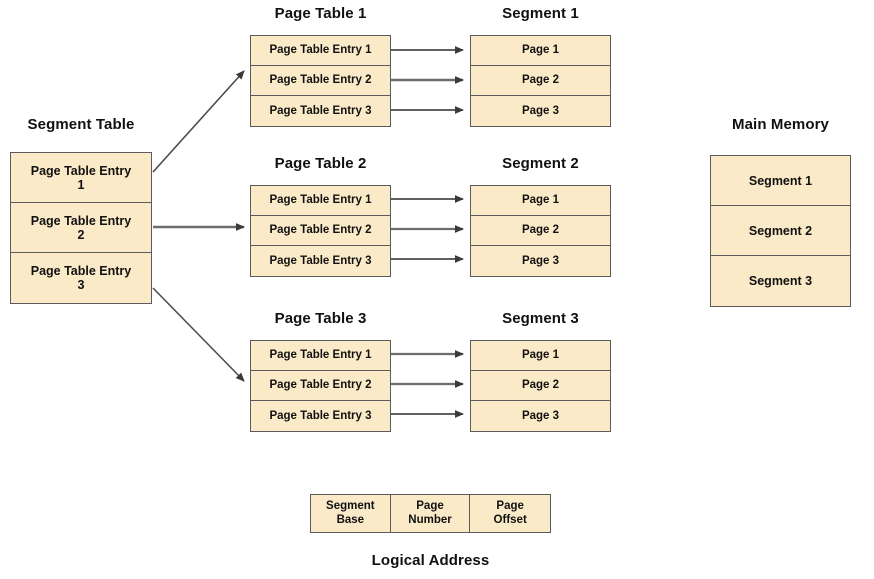 This screenshot has height=579, width=874. I want to click on segment-2-title: Segment 2, so click(540, 163).